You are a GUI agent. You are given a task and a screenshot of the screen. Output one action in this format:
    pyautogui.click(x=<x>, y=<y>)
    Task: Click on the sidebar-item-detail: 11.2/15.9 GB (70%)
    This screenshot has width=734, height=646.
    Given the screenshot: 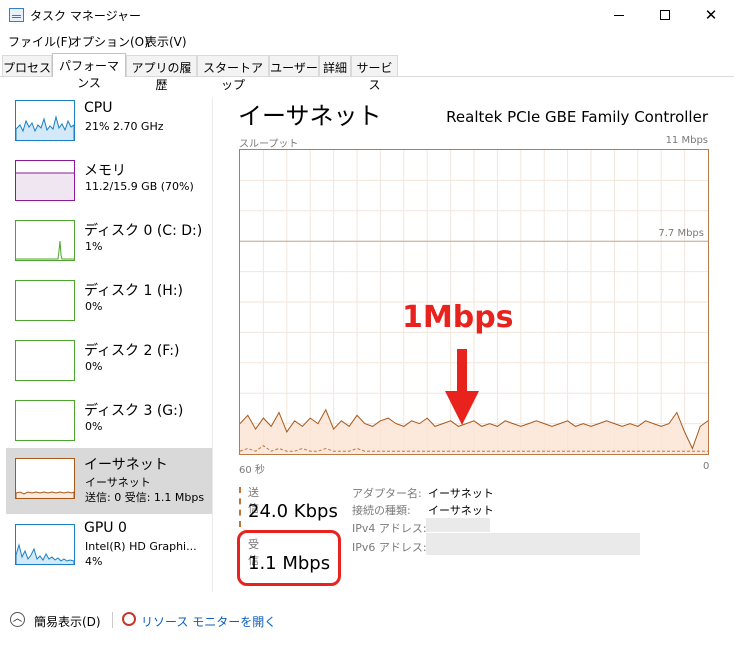 What is the action you would take?
    pyautogui.click(x=139, y=186)
    